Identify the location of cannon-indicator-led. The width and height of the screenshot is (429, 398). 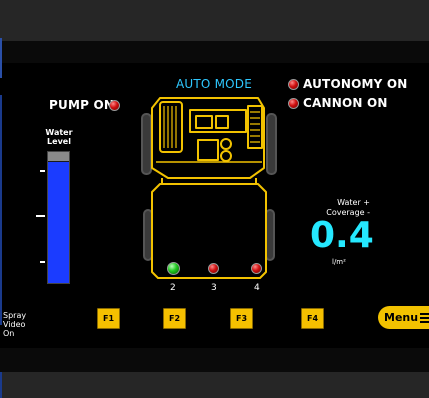
(293, 103).